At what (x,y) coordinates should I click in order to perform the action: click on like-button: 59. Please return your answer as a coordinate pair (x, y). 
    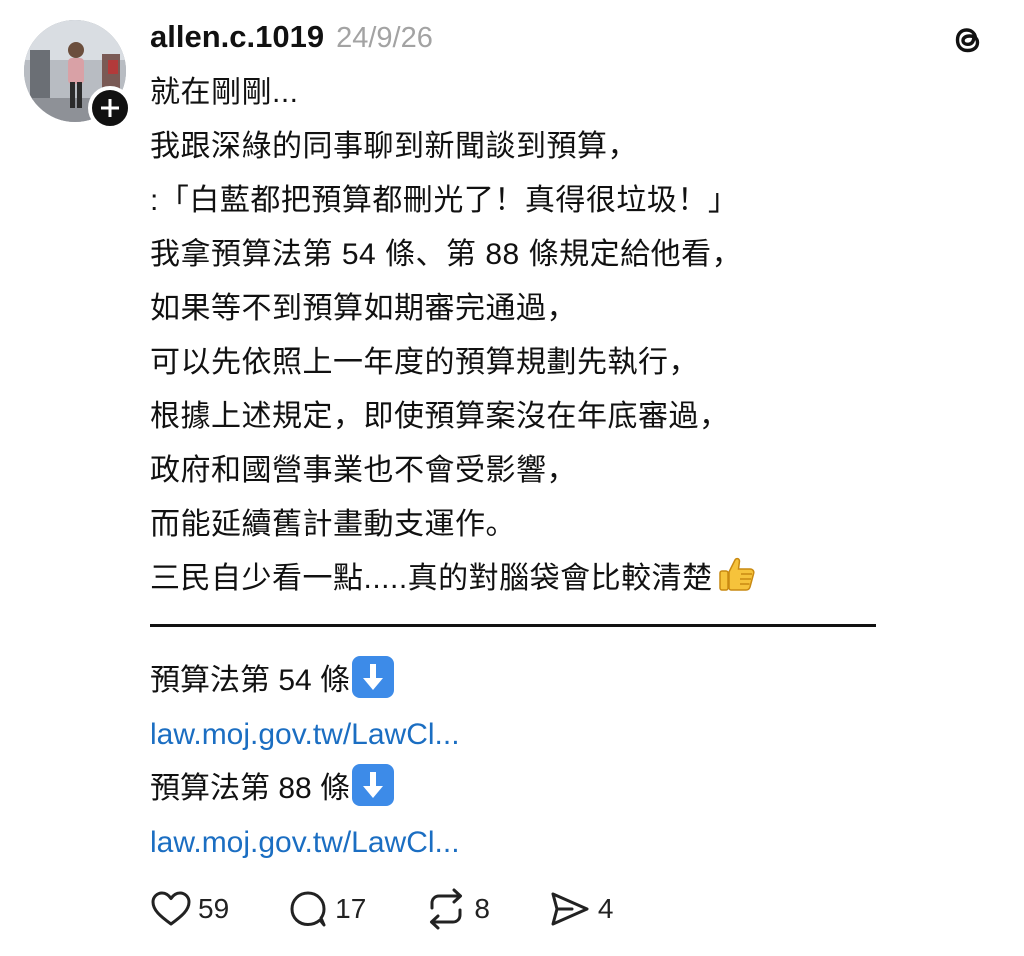
    Looking at the image, I should click on (189, 909).